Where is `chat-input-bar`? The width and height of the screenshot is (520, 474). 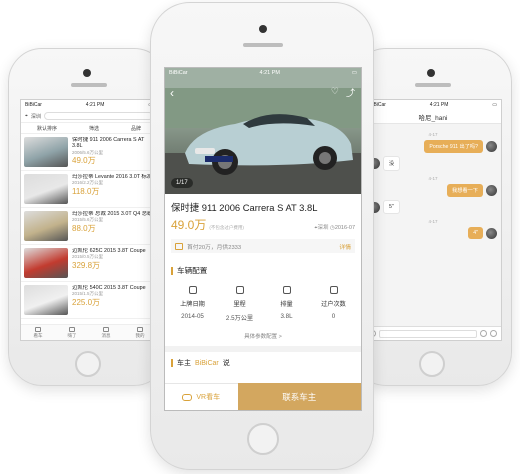 chat-input-bar is located at coordinates (433, 333).